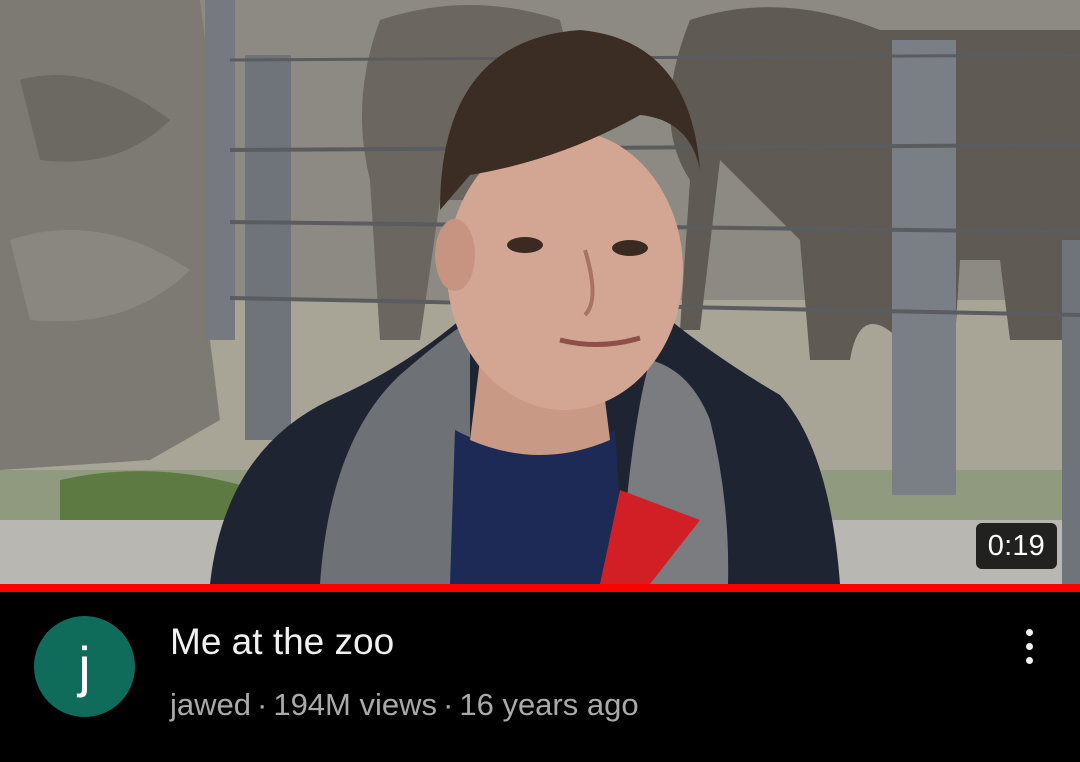 The image size is (1080, 762). Describe the element at coordinates (84, 666) in the screenshot. I see `channel-avatar: j` at that location.